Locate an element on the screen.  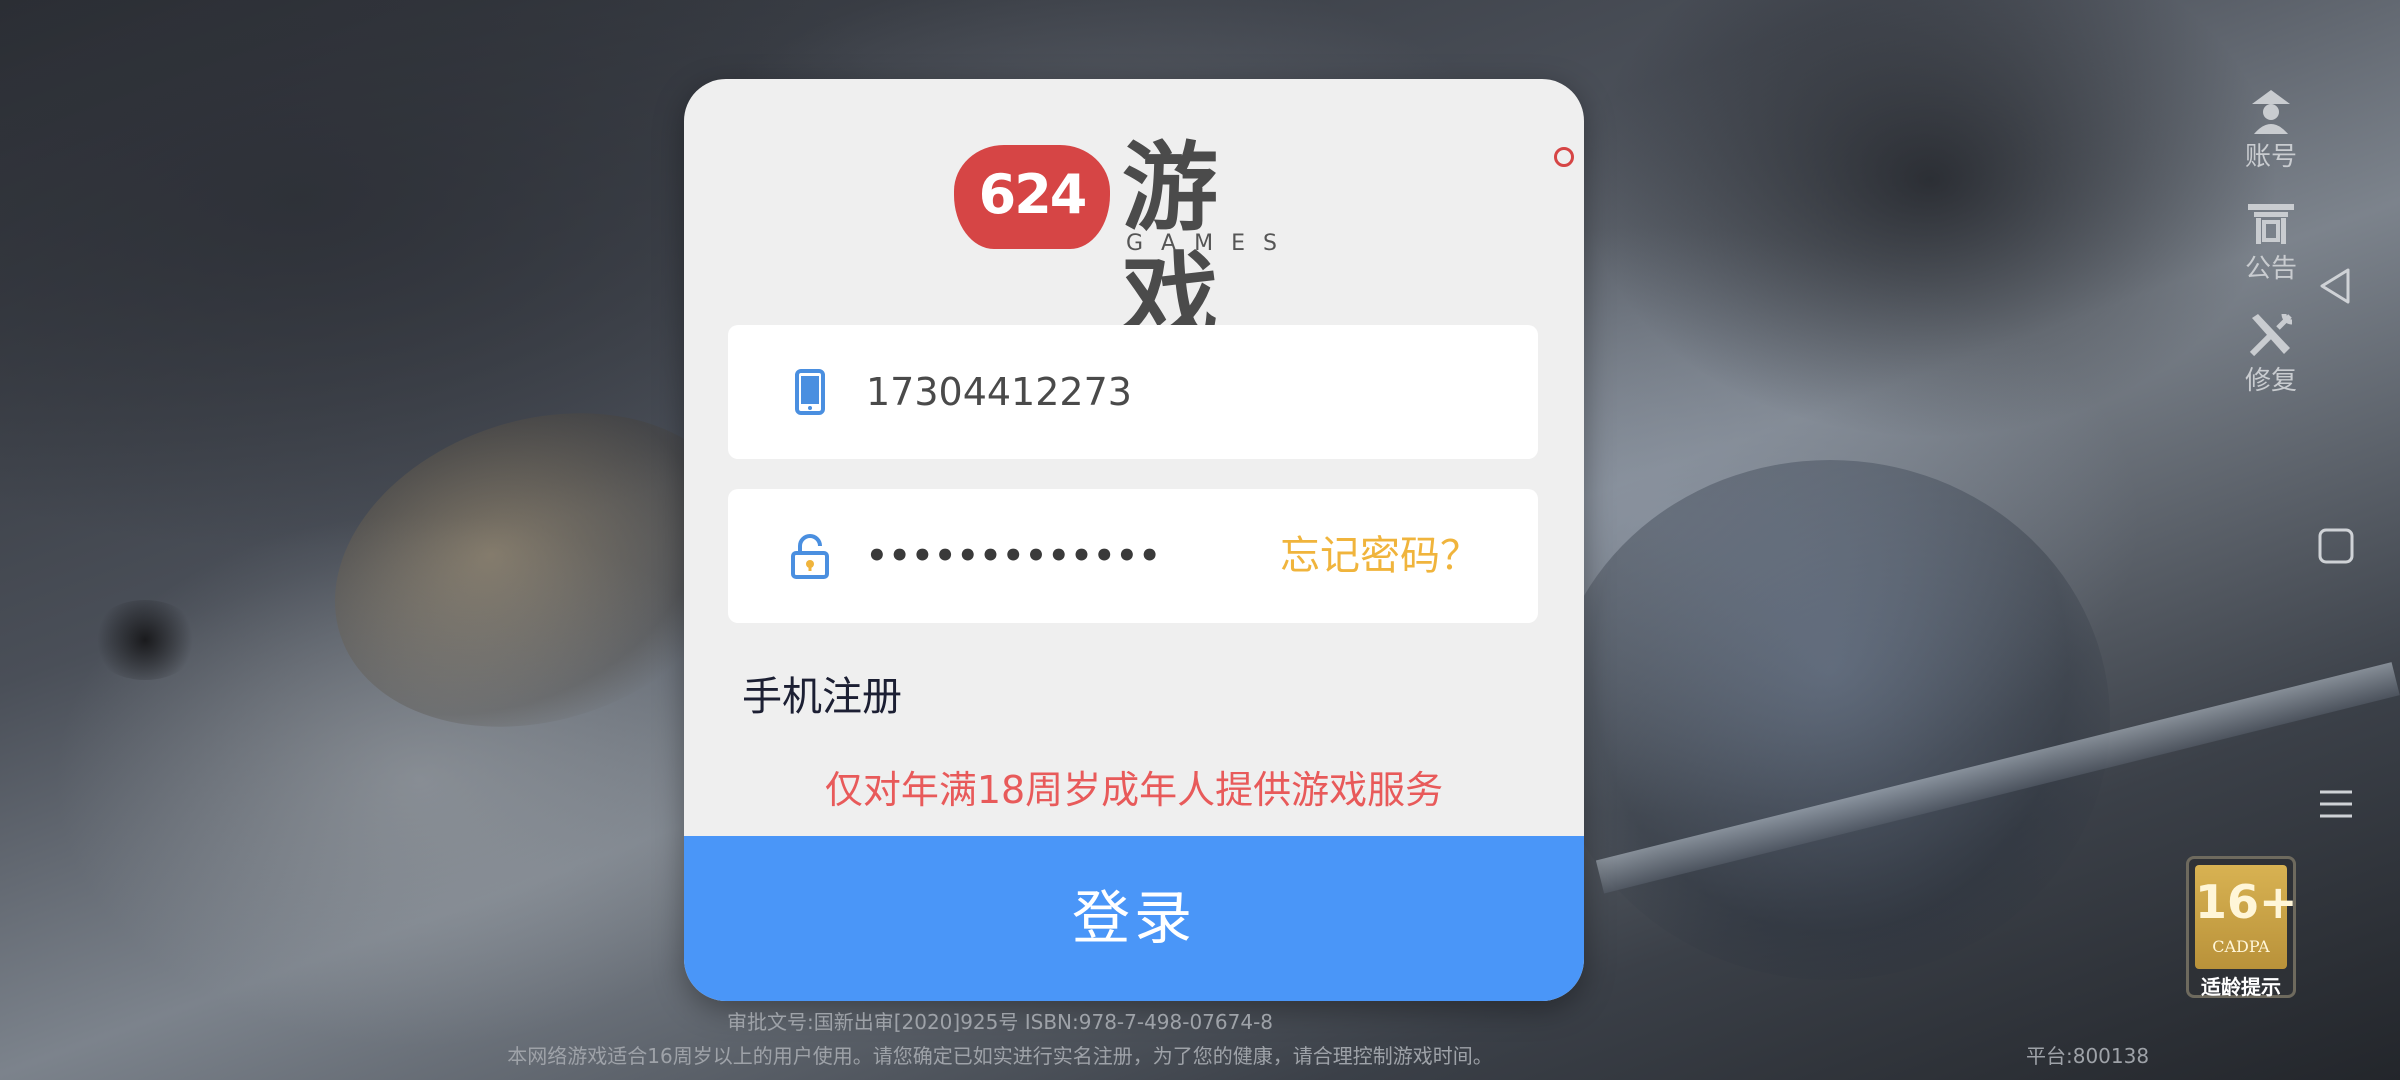
age-restriction-notice: 仅对年满18周岁成年人提供游戏服务 is located at coordinates (1134, 790).